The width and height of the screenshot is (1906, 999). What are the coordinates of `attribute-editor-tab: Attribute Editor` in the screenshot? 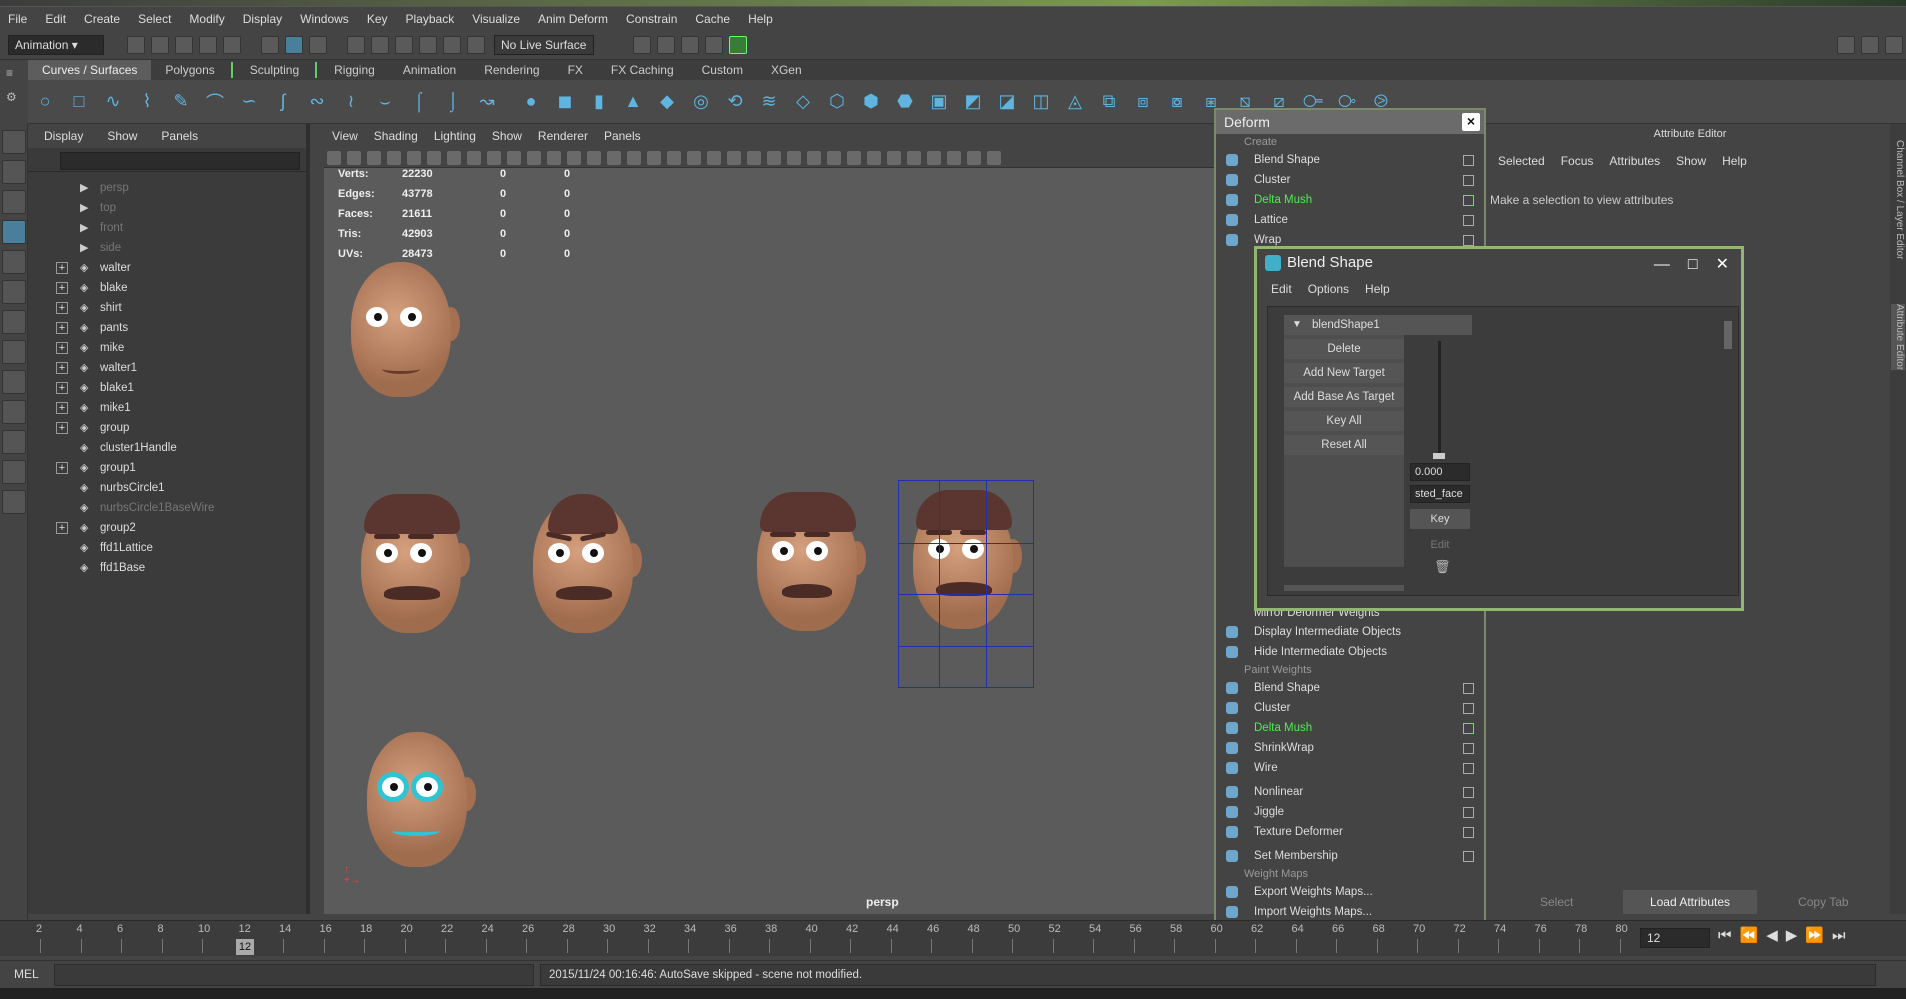 It's located at (1898, 337).